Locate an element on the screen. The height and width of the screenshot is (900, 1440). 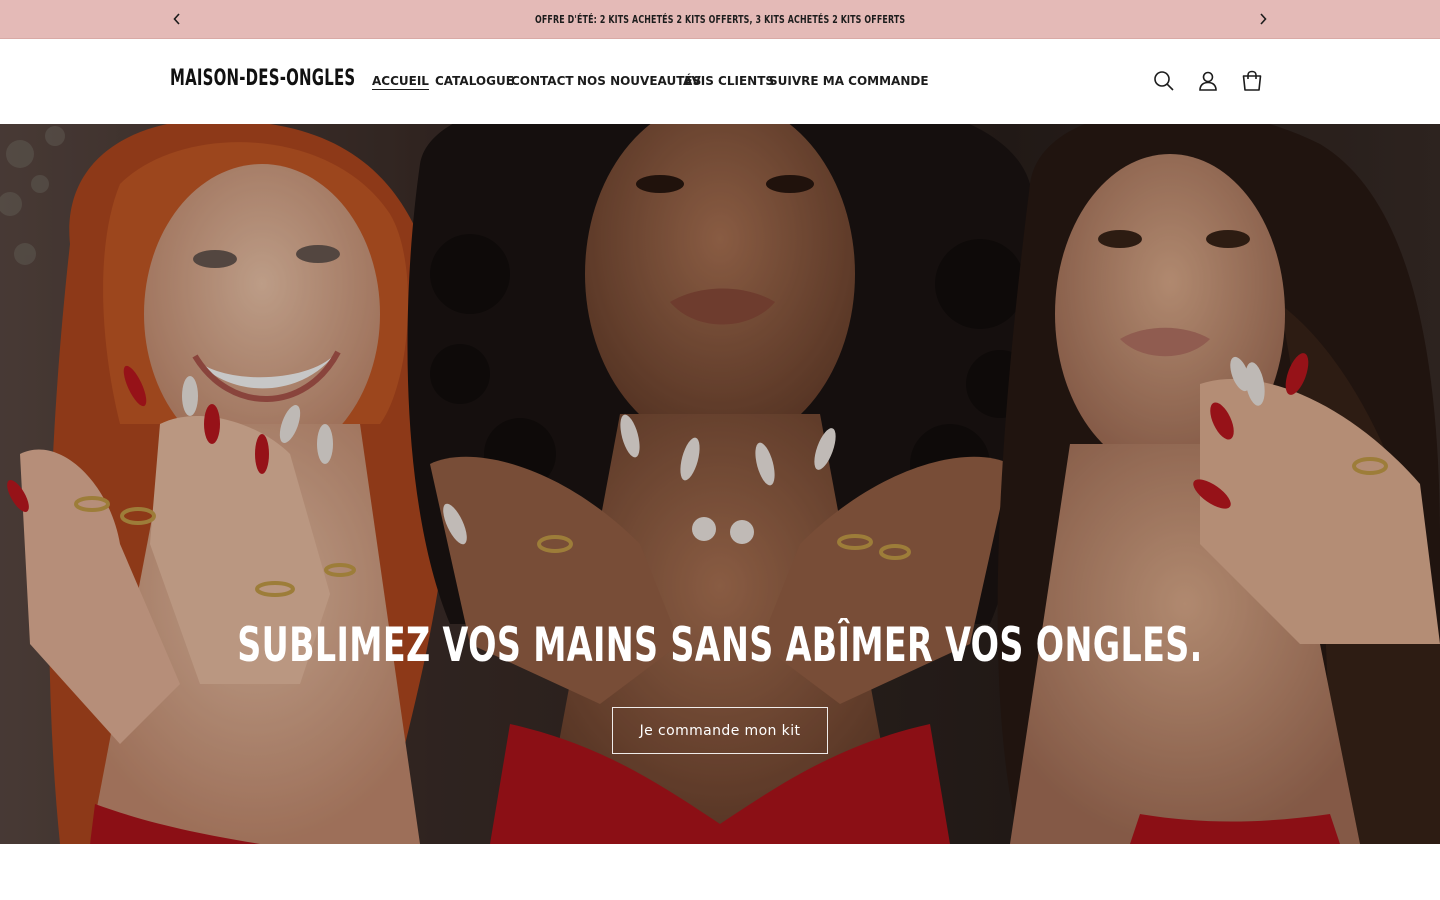
cart-button is located at coordinates (1252, 81).